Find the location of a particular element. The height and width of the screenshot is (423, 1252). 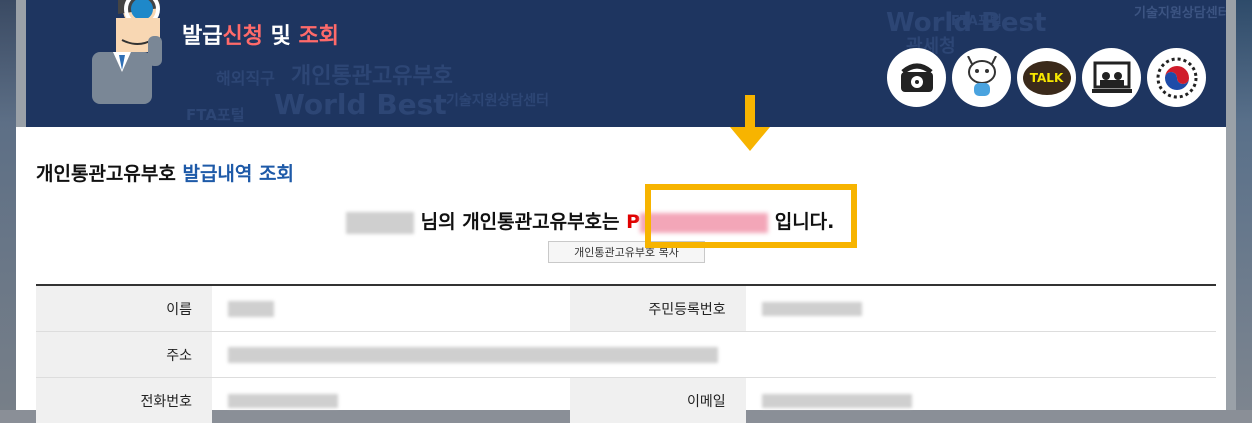

table-row: 주소 is located at coordinates (626, 355).